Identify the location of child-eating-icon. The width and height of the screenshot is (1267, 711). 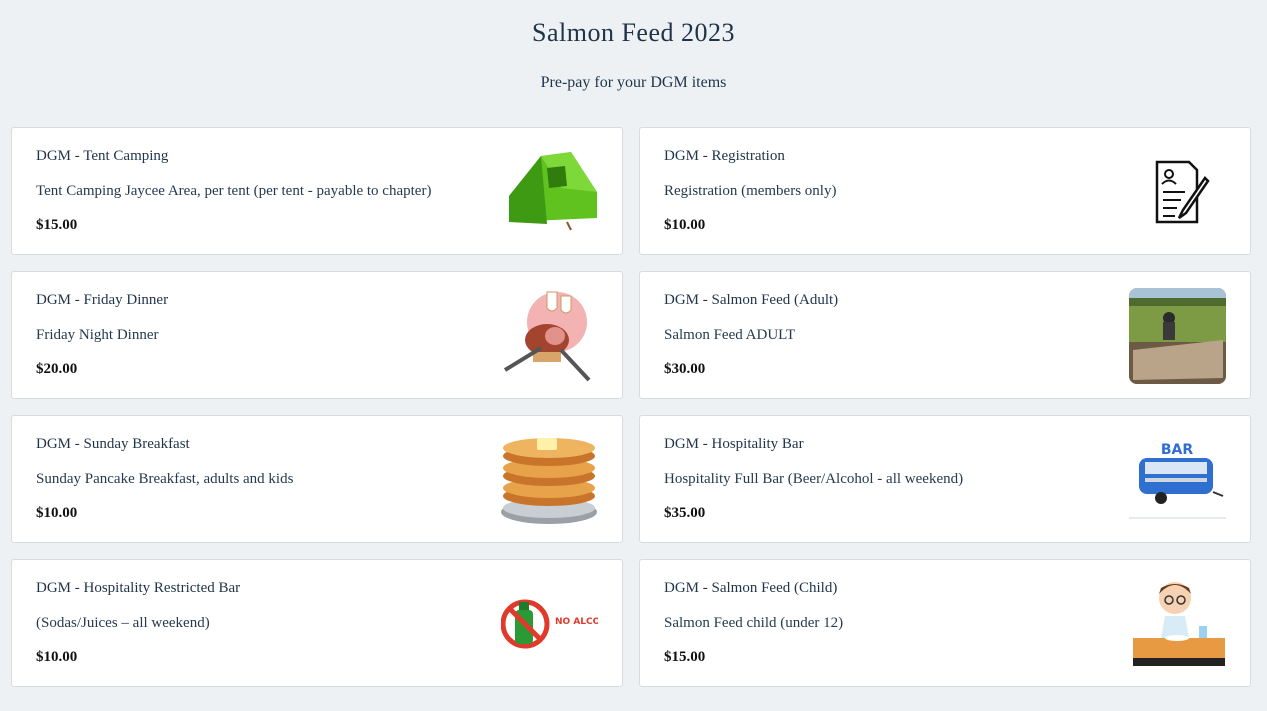
(1177, 624).